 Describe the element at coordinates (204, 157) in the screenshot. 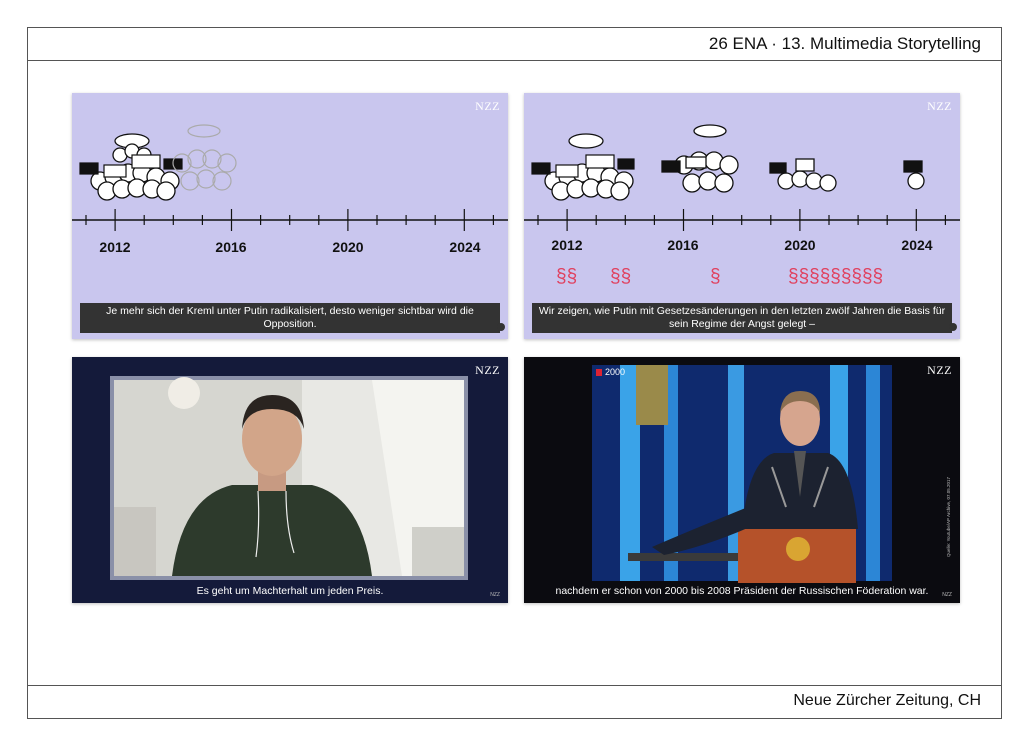

I see `faded-crowd-icon` at that location.